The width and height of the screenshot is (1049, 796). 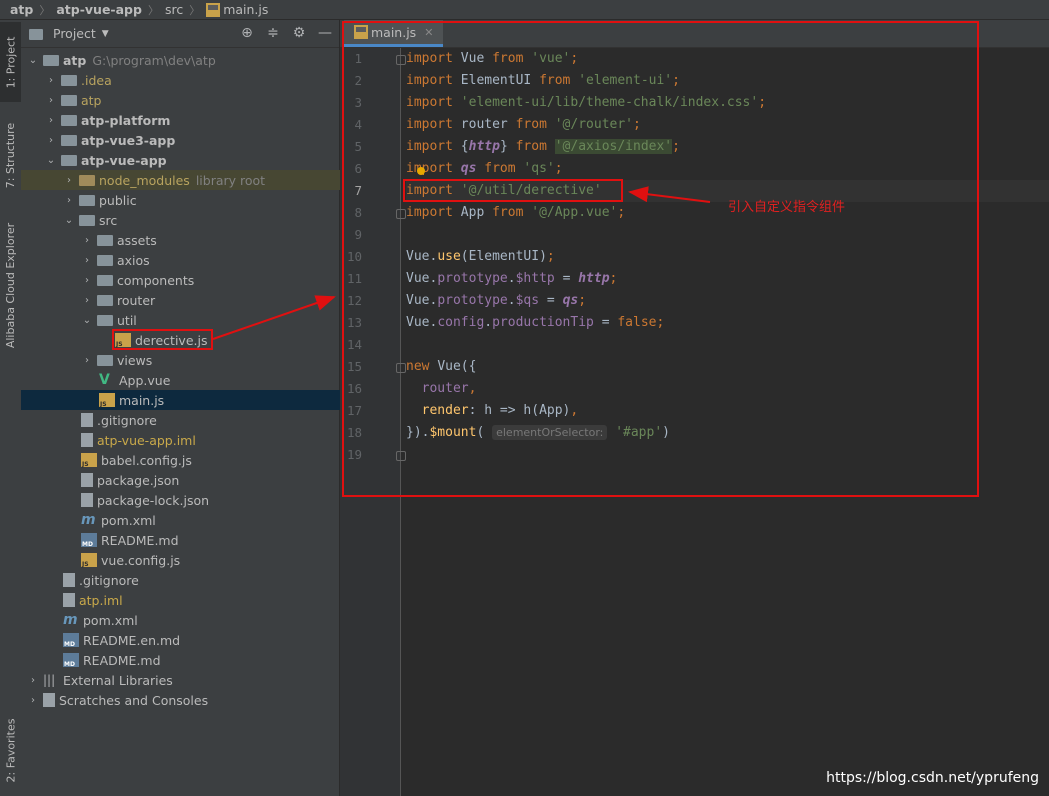 What do you see at coordinates (174, 9) in the screenshot?
I see `breadcrumb-item-src: src` at bounding box center [174, 9].